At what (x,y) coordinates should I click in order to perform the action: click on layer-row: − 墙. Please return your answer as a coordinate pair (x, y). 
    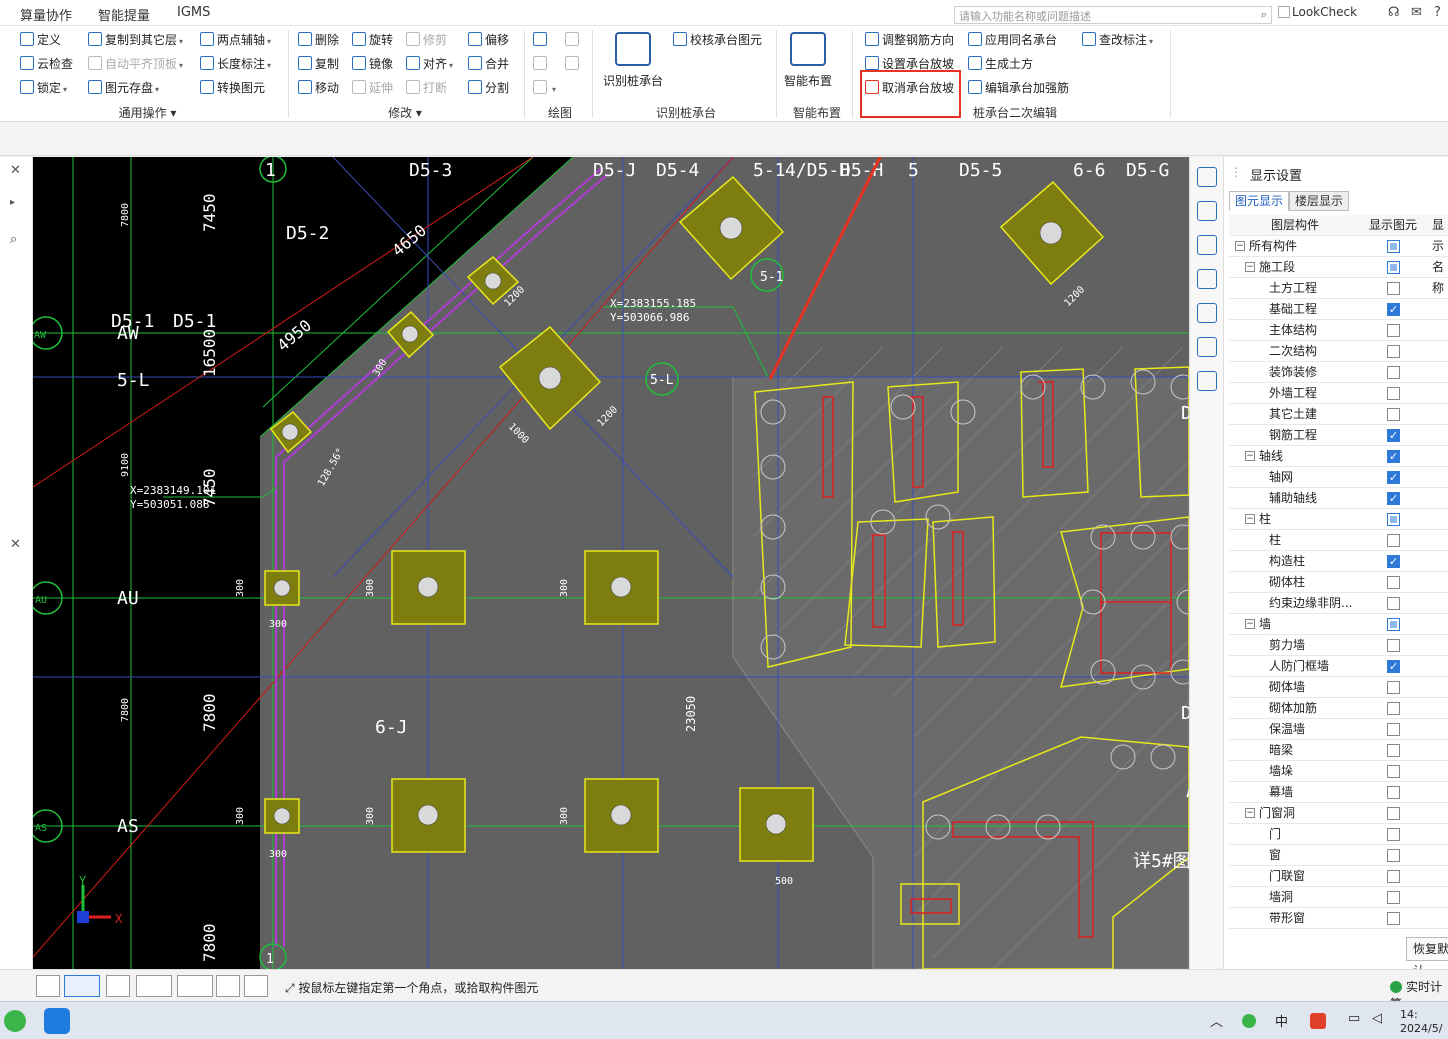
    Looking at the image, I should click on (1338, 624).